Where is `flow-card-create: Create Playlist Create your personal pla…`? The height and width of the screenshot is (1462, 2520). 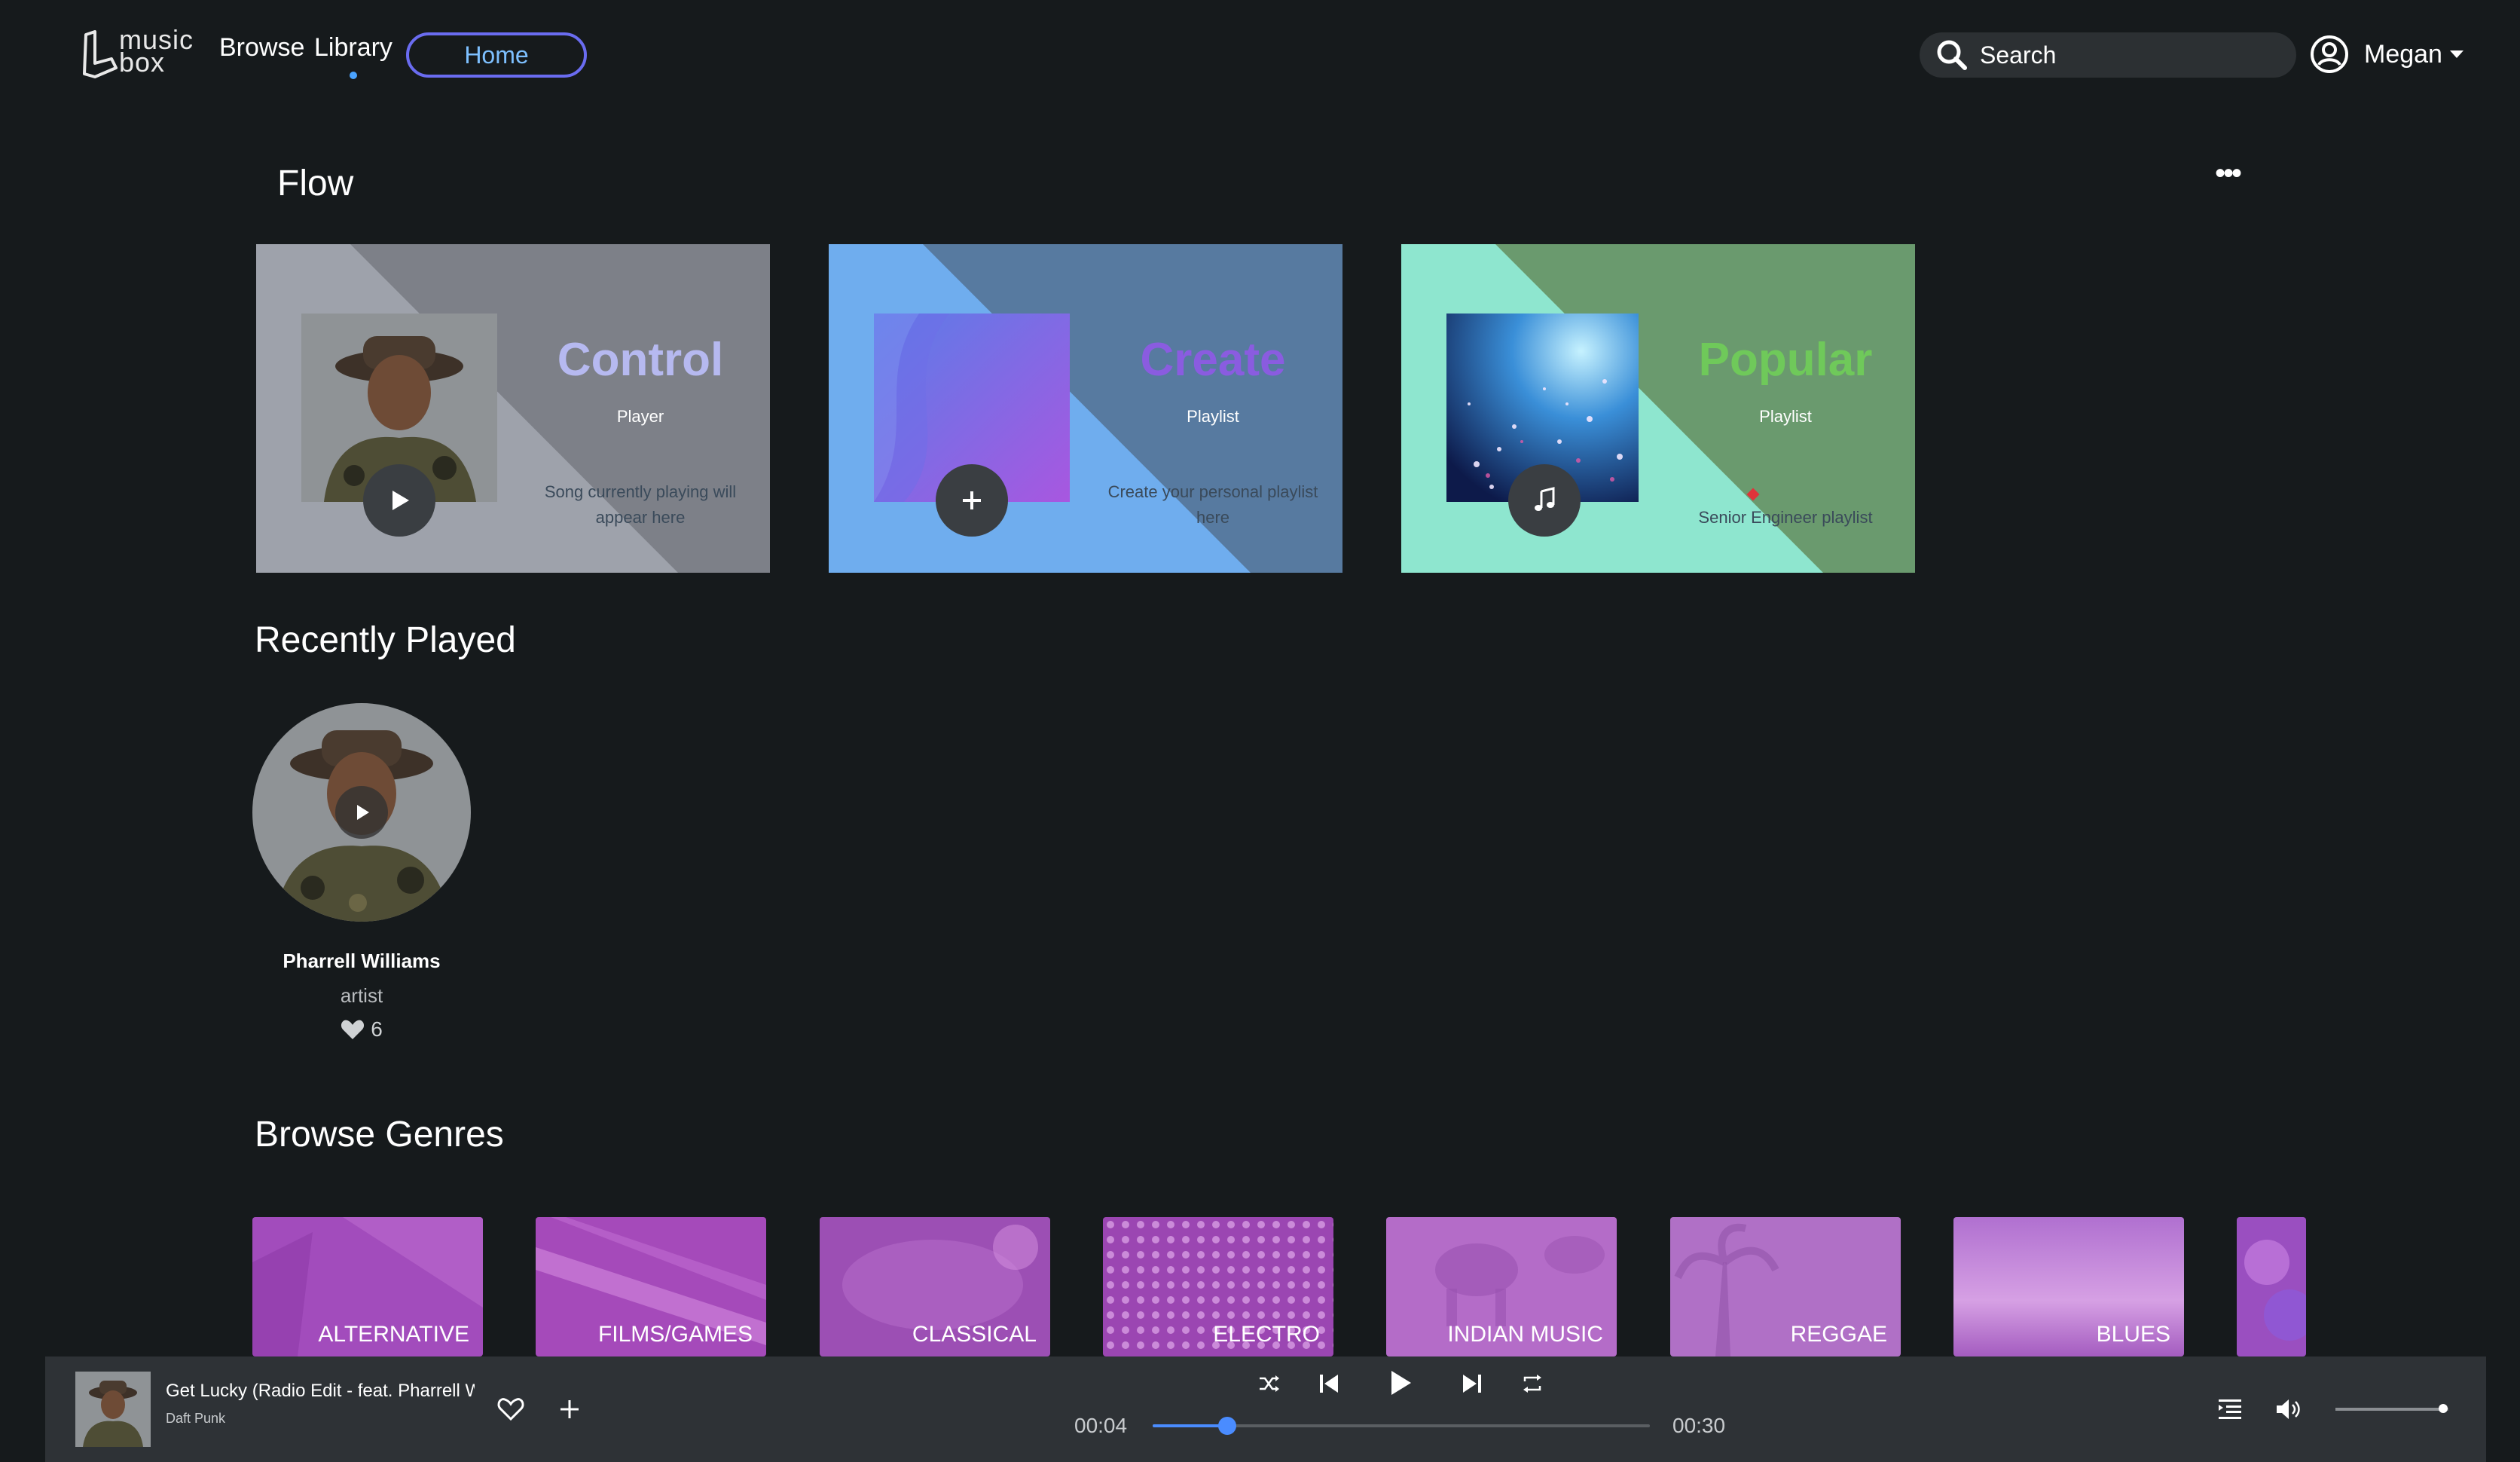 flow-card-create: Create Playlist Create your personal pla… is located at coordinates (1085, 408).